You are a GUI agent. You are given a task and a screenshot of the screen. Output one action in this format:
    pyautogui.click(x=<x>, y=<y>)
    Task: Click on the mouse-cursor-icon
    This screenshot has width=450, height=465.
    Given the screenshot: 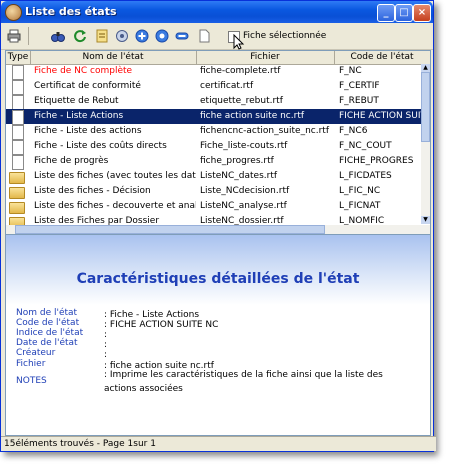 What is the action you would take?
    pyautogui.click(x=239, y=42)
    